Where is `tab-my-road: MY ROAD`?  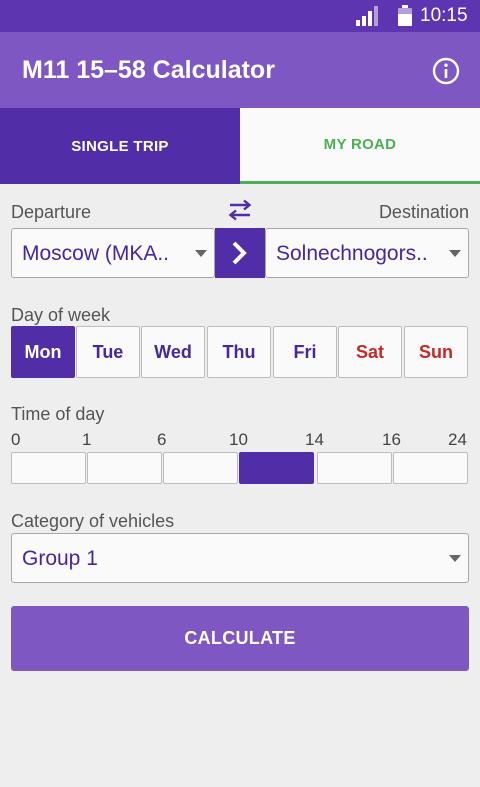 tab-my-road: MY ROAD is located at coordinates (360, 146).